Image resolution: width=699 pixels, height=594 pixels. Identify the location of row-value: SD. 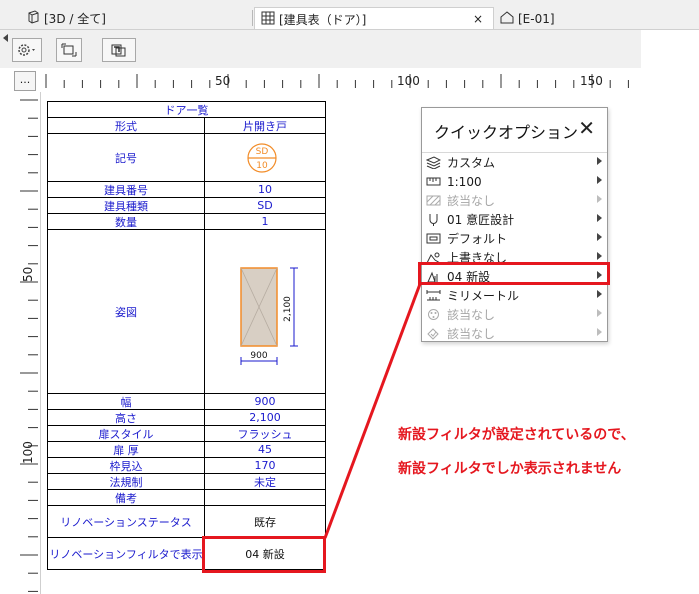
(265, 205).